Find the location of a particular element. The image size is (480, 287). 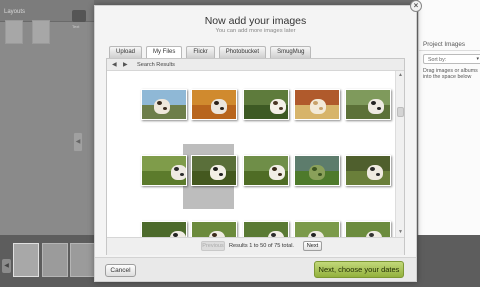

sort-by-label: Sort by: is located at coordinates (437, 59).